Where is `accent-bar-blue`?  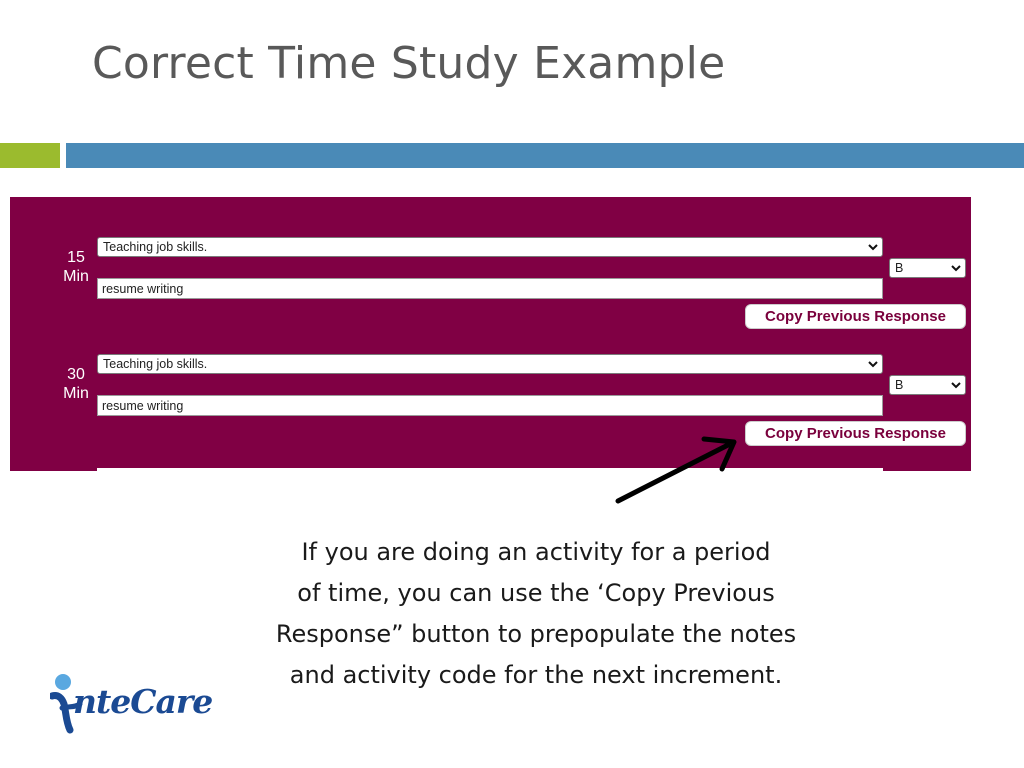
accent-bar-blue is located at coordinates (545, 155).